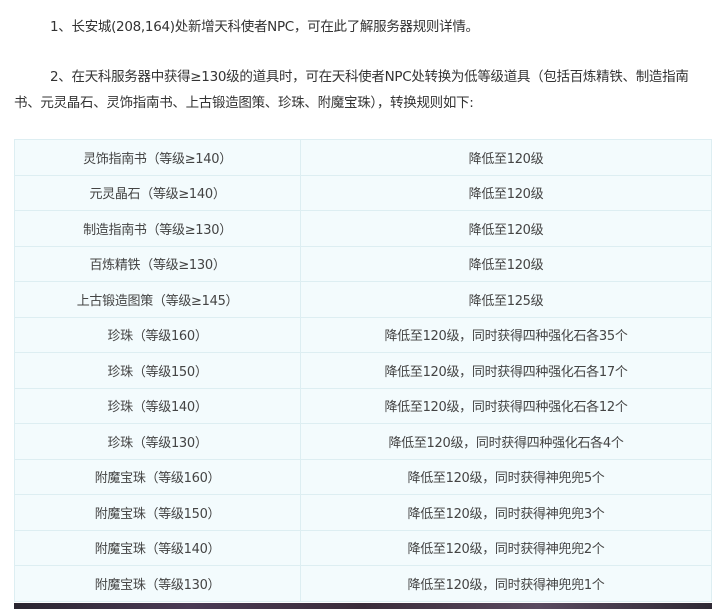 Image resolution: width=719 pixels, height=609 pixels. What do you see at coordinates (157, 547) in the screenshot?
I see `item-cell: 附魔宝珠（等级140）` at bounding box center [157, 547].